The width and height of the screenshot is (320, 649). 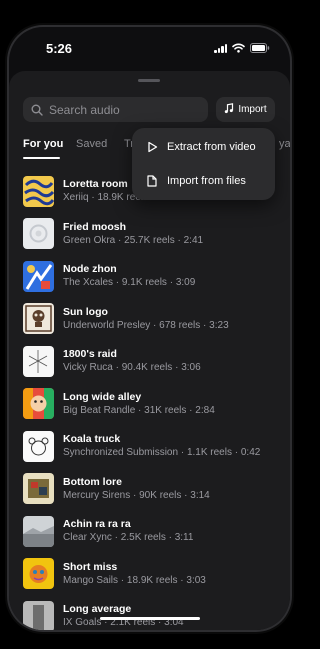 I want to click on track-title: Achin ra ra ra, so click(x=97, y=524).